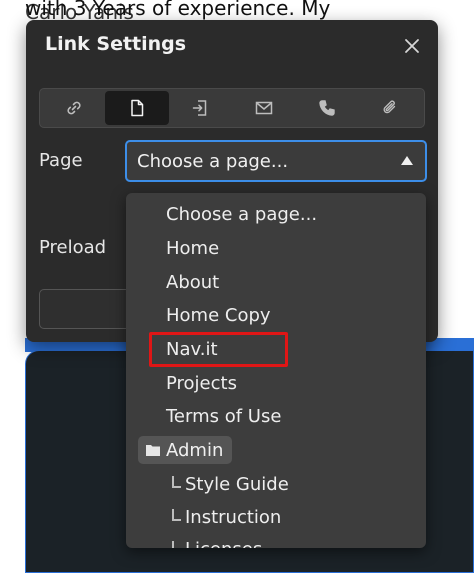  I want to click on tab-page-section, so click(200, 108).